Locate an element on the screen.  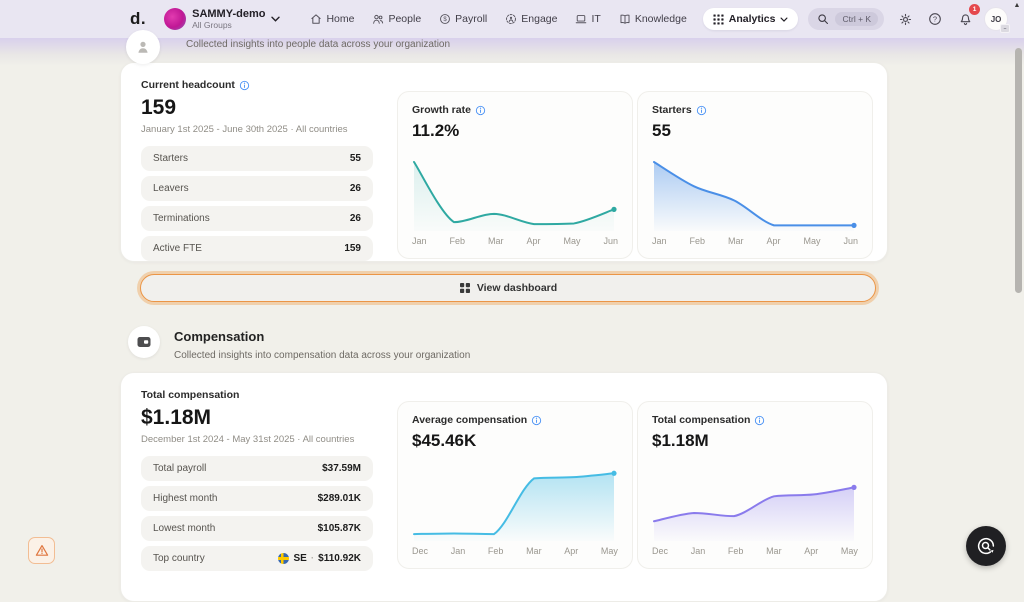
nav-item-engage: Engage is located at coordinates (531, 19).